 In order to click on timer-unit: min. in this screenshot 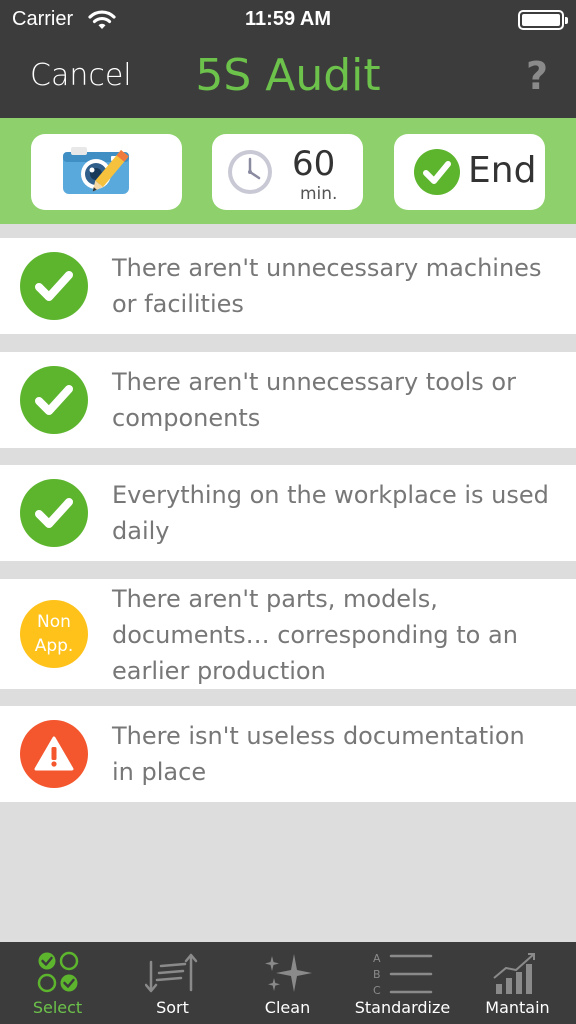, I will do `click(319, 194)`.